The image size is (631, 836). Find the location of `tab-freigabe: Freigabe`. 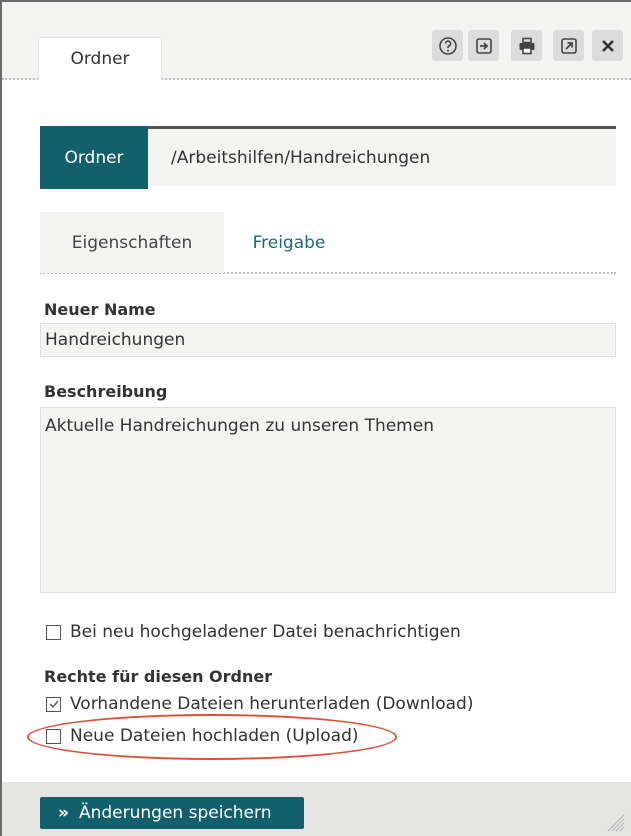

tab-freigabe: Freigabe is located at coordinates (289, 242).